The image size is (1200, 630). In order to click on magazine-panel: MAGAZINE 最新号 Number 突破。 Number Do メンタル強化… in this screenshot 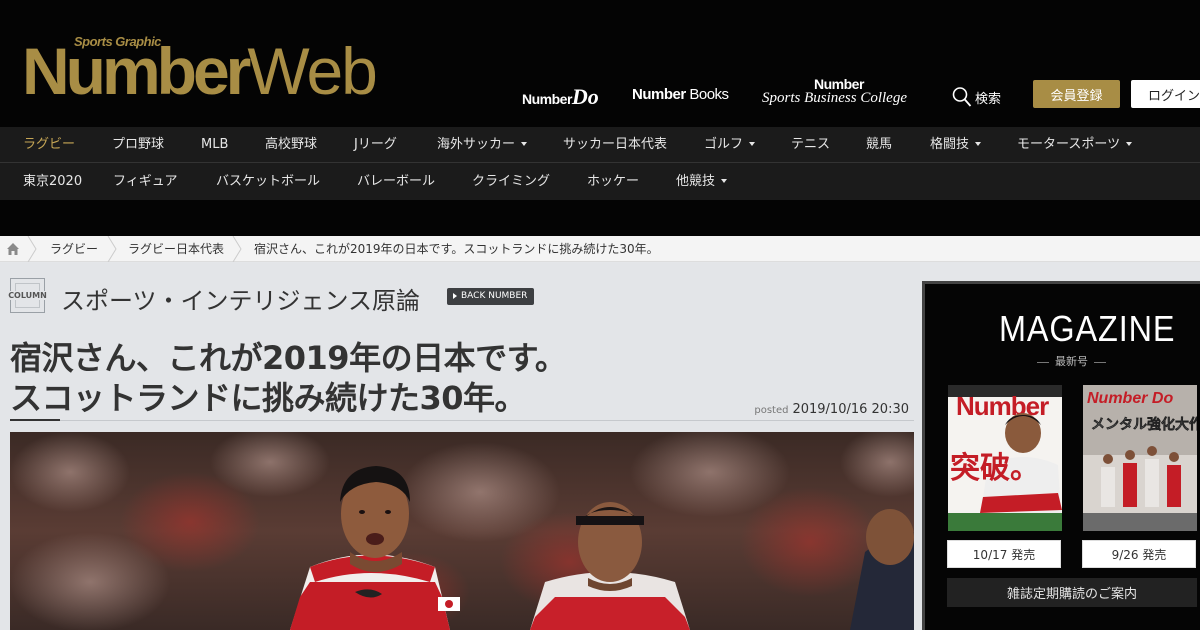, I will do `click(1061, 455)`.